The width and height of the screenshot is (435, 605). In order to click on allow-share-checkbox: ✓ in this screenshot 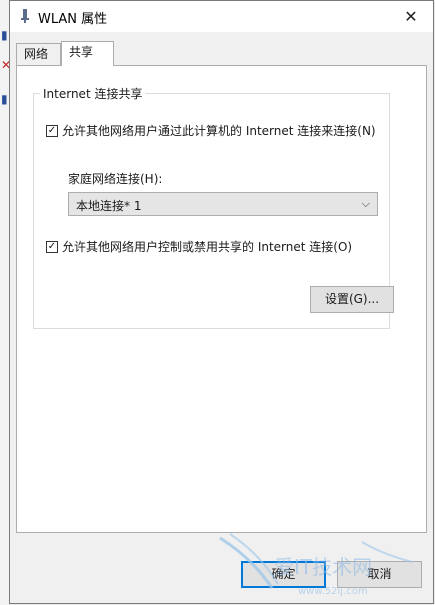, I will do `click(52, 130)`.